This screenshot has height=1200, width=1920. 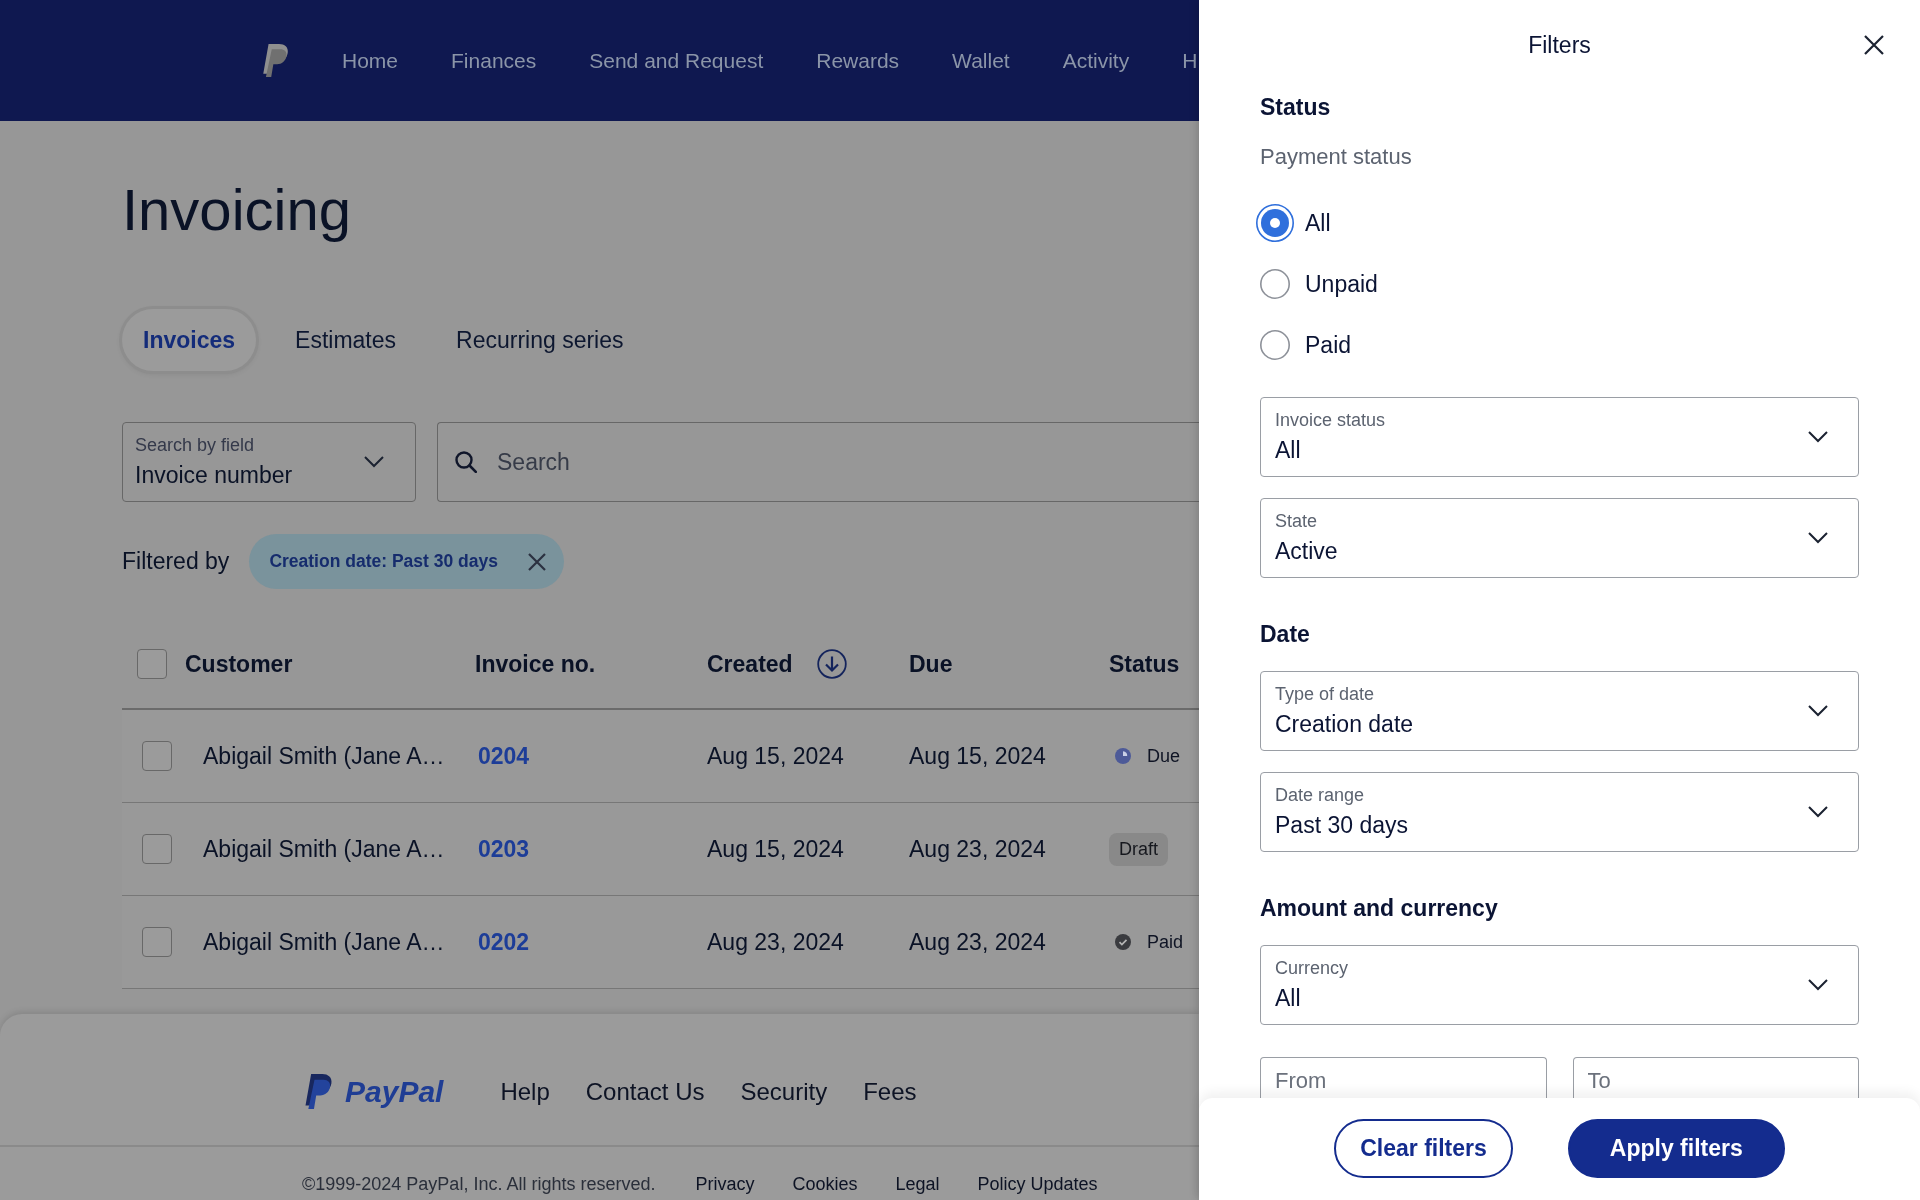 I want to click on search-by-field-dropdown: Search by field Invoice number, so click(x=269, y=462).